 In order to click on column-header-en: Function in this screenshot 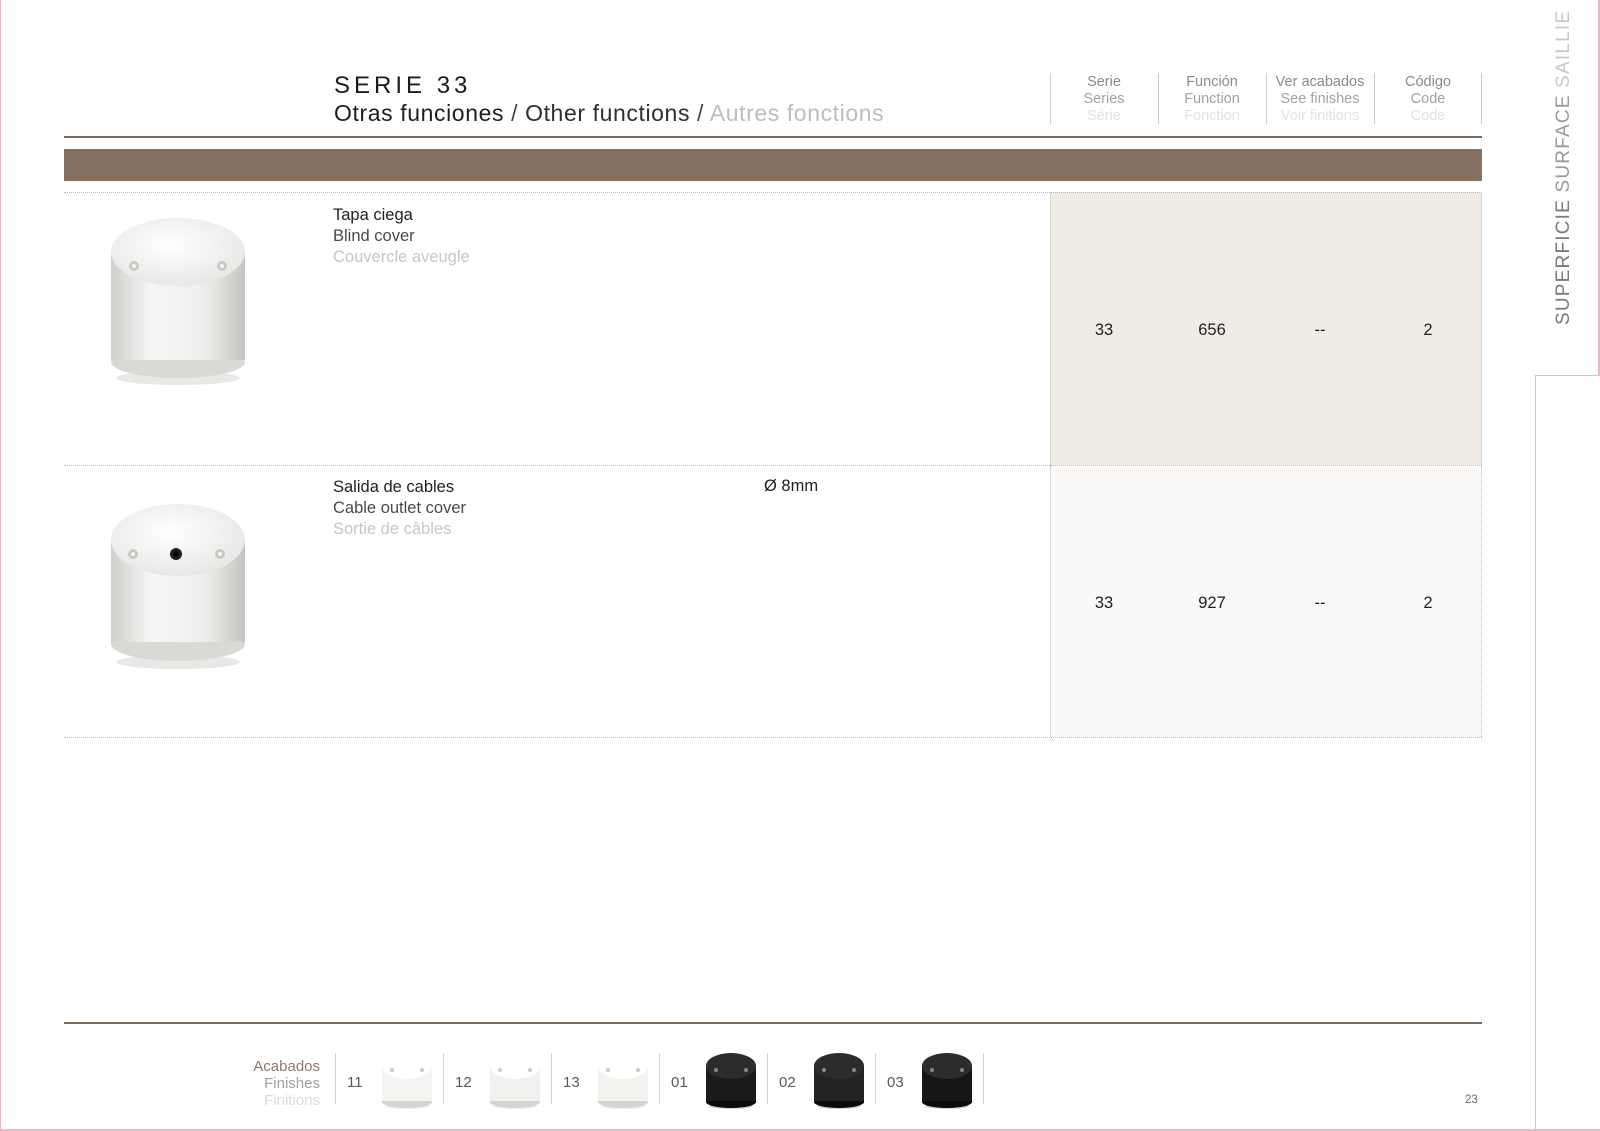, I will do `click(1212, 99)`.